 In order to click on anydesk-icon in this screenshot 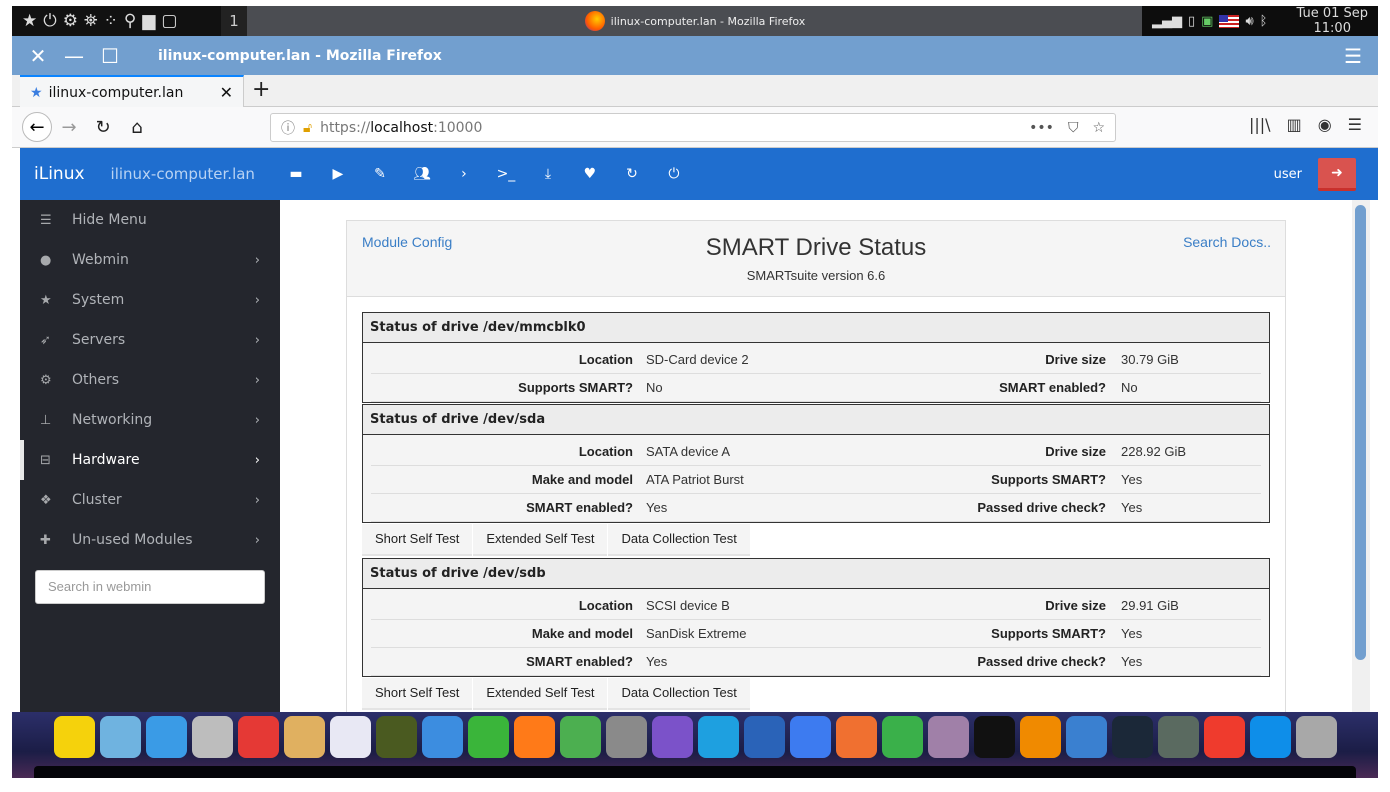, I will do `click(1224, 737)`.